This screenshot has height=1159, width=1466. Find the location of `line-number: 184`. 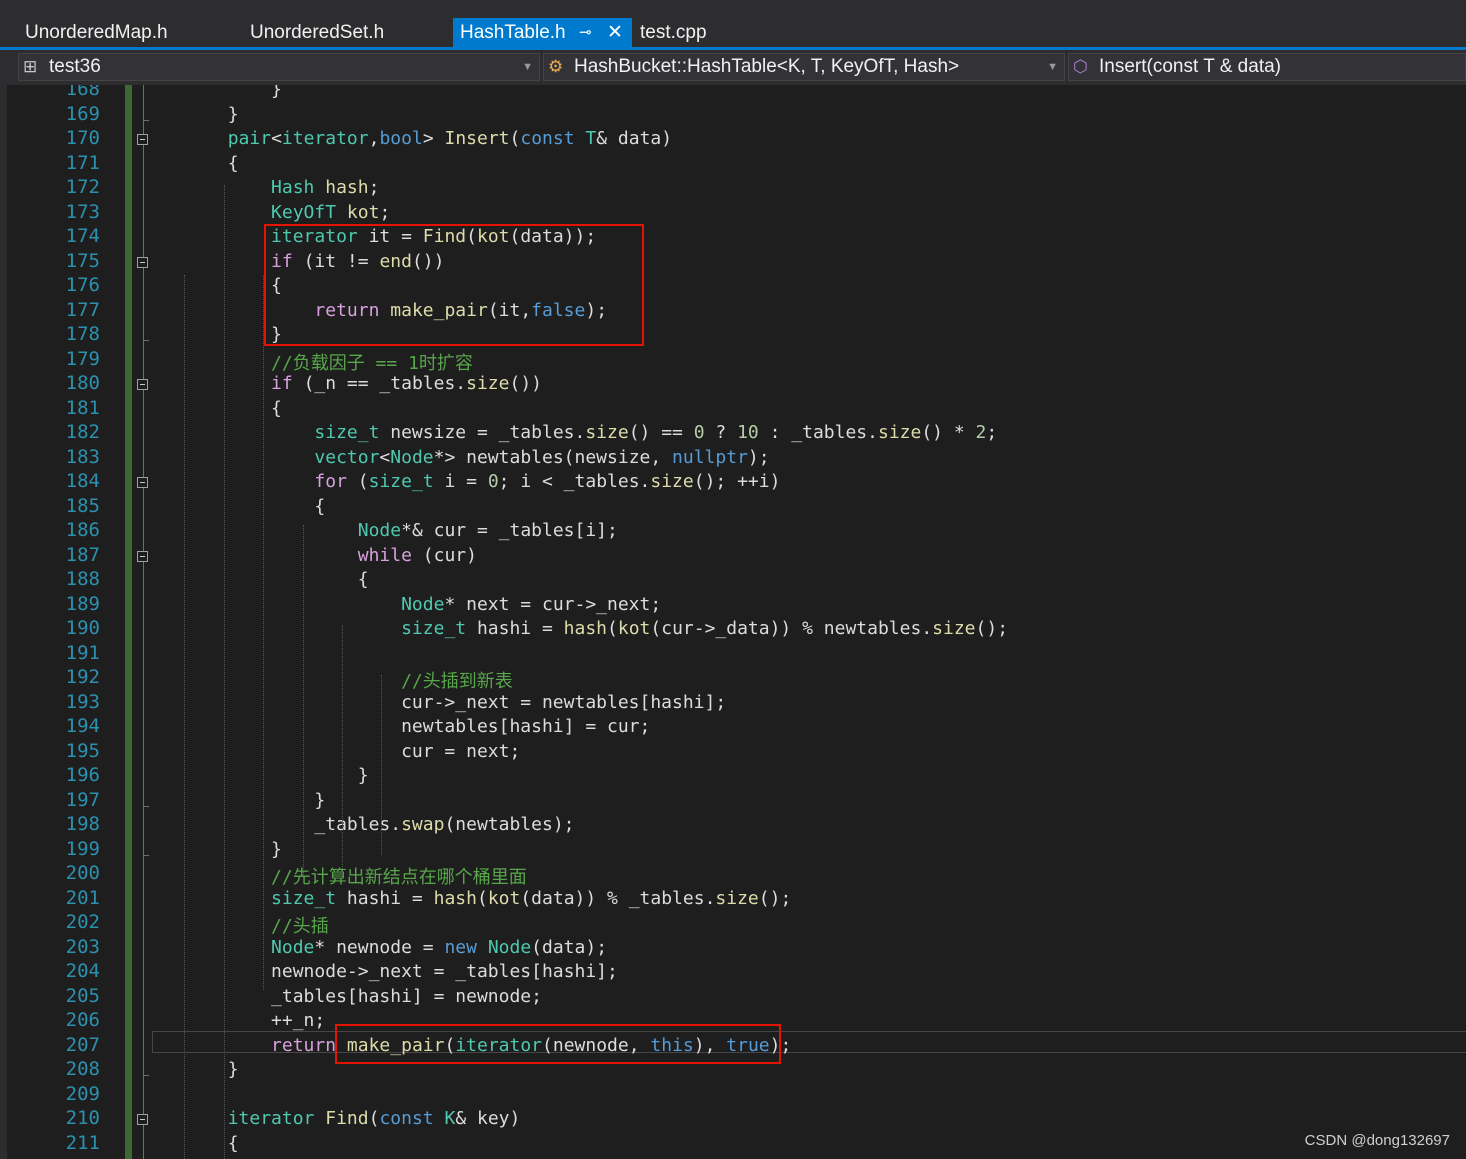

line-number: 184 is located at coordinates (82, 481).